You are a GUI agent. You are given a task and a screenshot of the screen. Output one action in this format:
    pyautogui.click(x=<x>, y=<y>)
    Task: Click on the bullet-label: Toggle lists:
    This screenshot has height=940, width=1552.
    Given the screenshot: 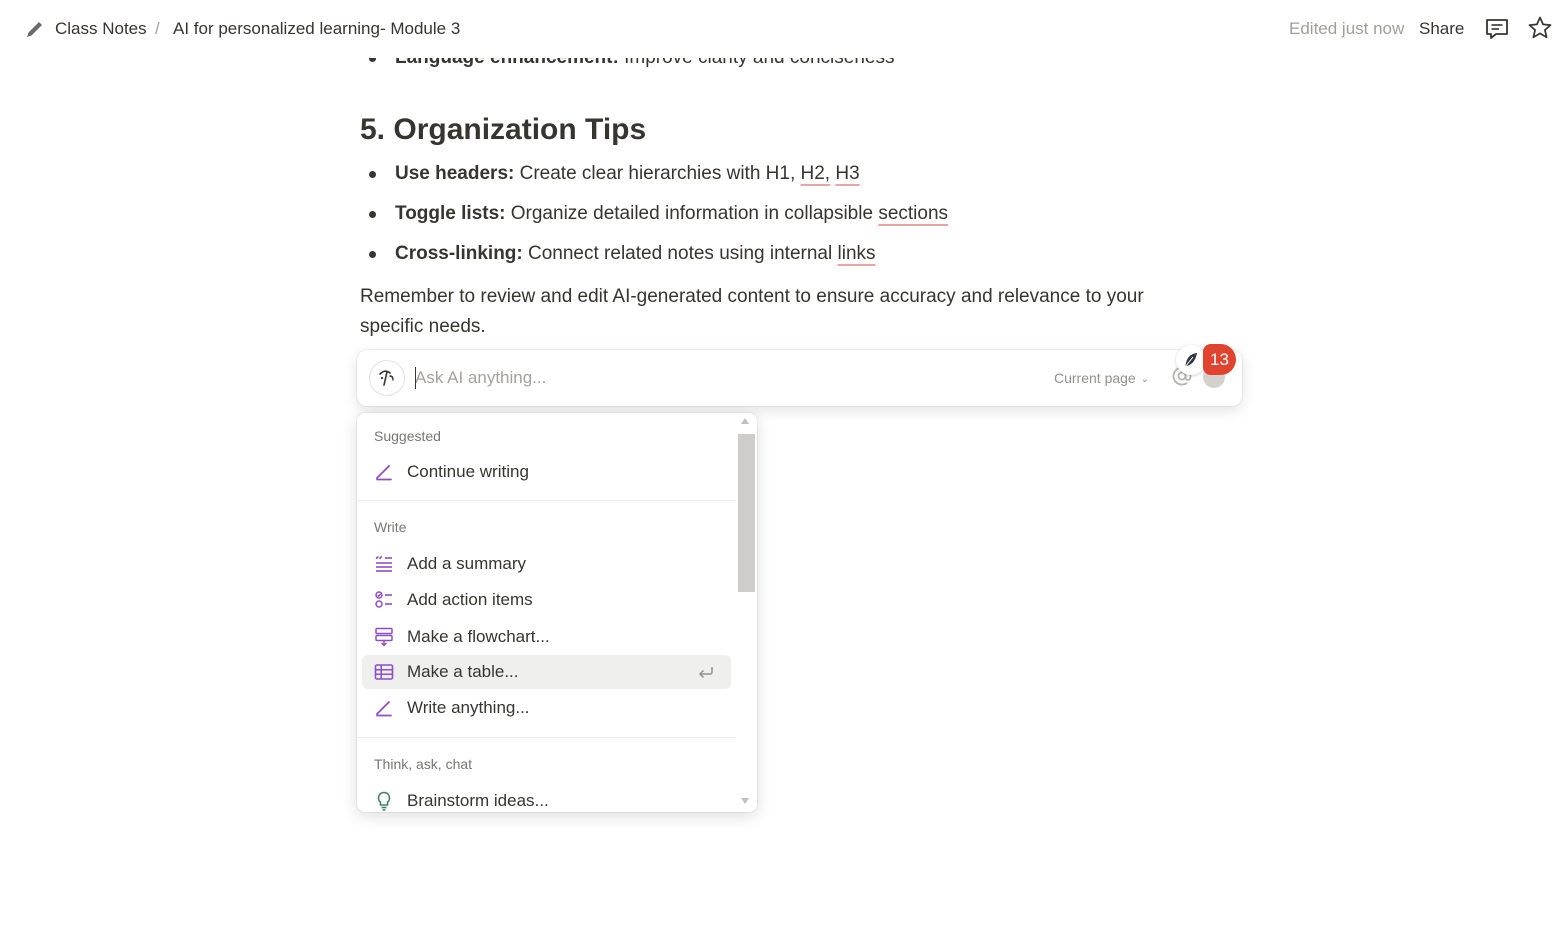 What is the action you would take?
    pyautogui.click(x=450, y=213)
    